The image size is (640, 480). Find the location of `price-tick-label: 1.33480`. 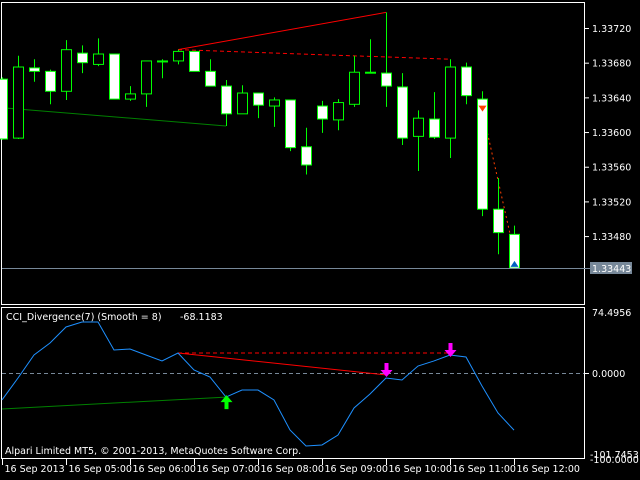

price-tick-label: 1.33480 is located at coordinates (611, 237).